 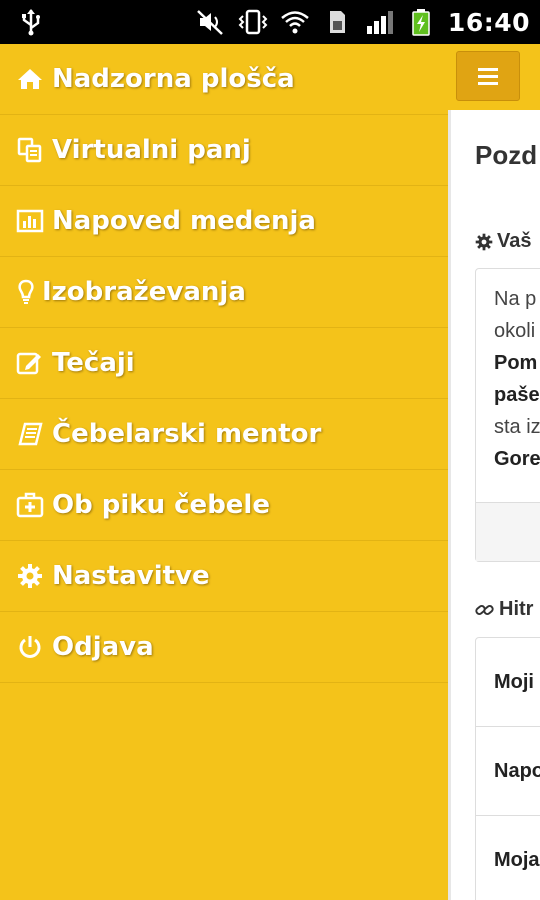 I want to click on menu-item-label: Odjava, so click(x=103, y=647).